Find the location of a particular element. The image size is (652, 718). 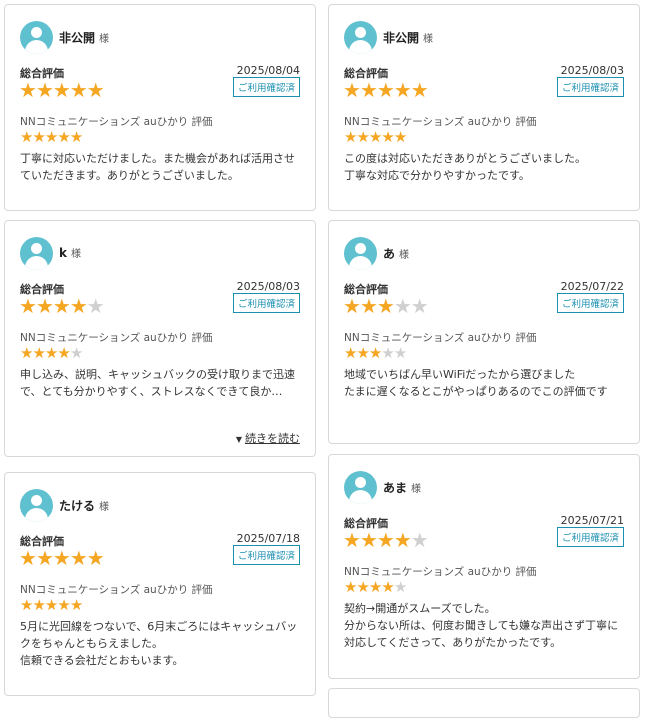

review-date: 2025/07/22 is located at coordinates (592, 286).